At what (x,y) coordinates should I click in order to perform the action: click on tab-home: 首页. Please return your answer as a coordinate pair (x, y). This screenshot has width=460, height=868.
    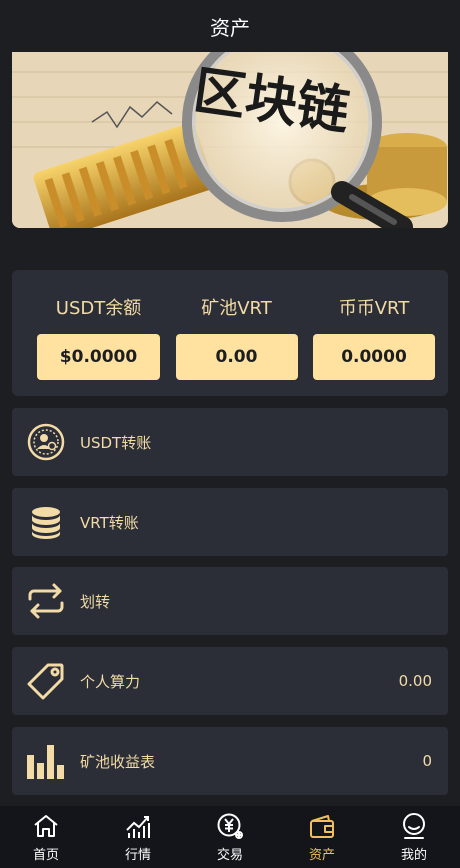
    Looking at the image, I should click on (46, 837).